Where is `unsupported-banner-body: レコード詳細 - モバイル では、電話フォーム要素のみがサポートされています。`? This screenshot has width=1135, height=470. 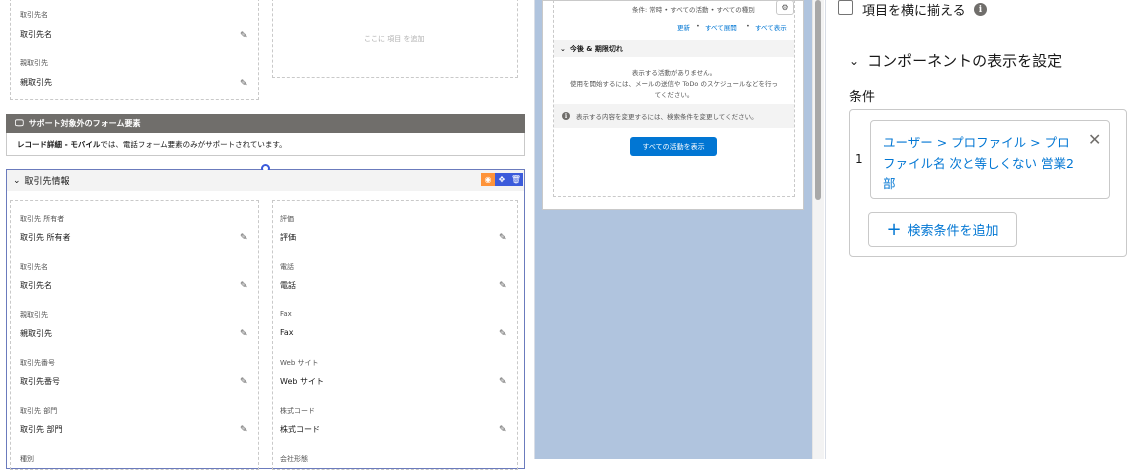 unsupported-banner-body: レコード詳細 - モバイル では、電話フォーム要素のみがサポートされています。 is located at coordinates (265, 144).